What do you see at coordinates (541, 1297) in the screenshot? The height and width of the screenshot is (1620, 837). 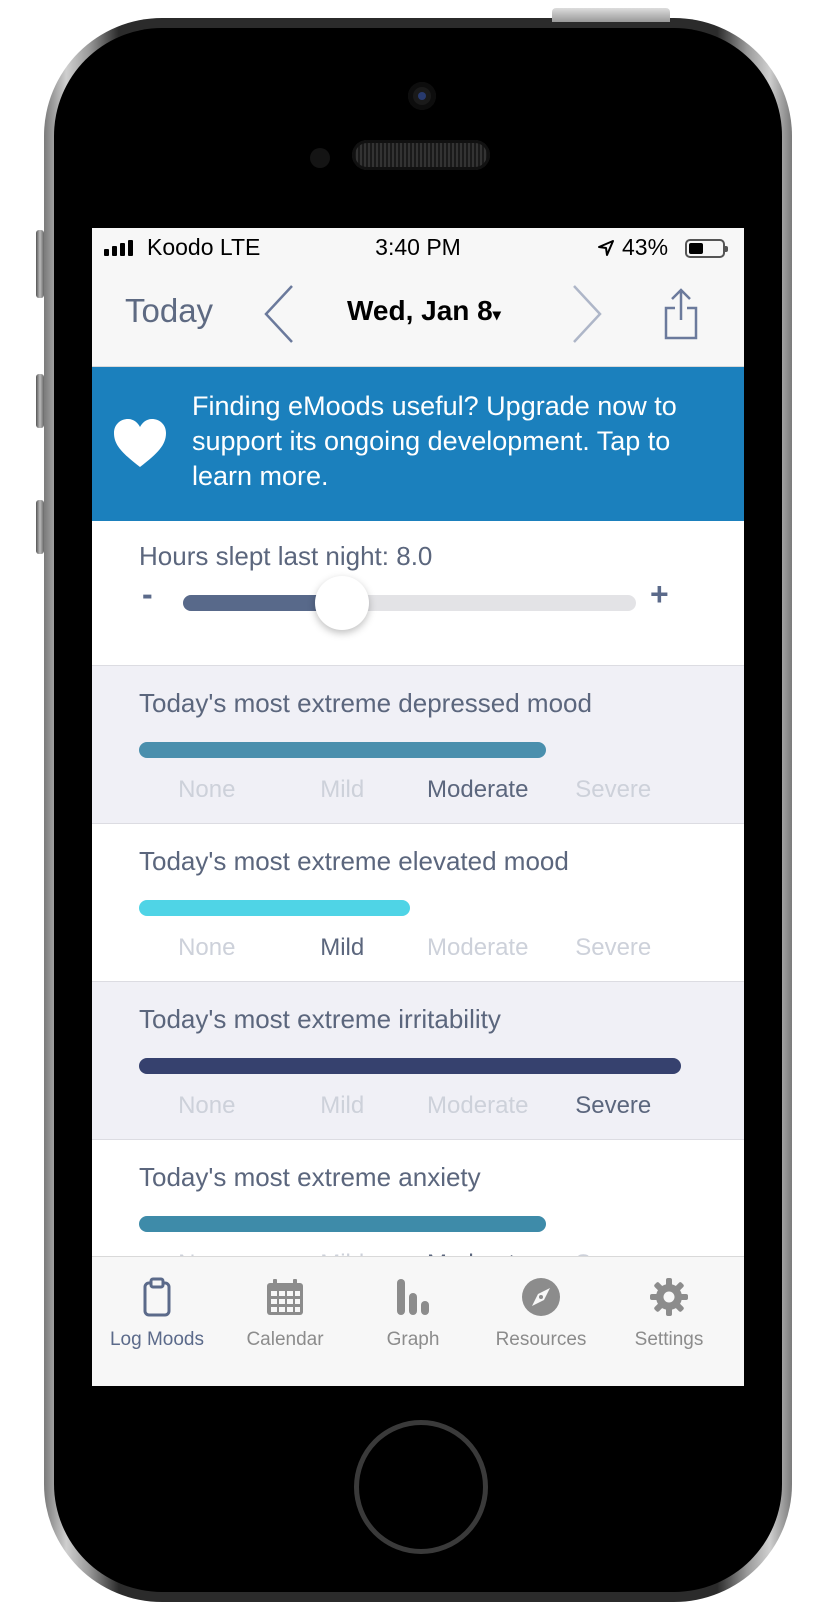 I see `compass-icon` at bounding box center [541, 1297].